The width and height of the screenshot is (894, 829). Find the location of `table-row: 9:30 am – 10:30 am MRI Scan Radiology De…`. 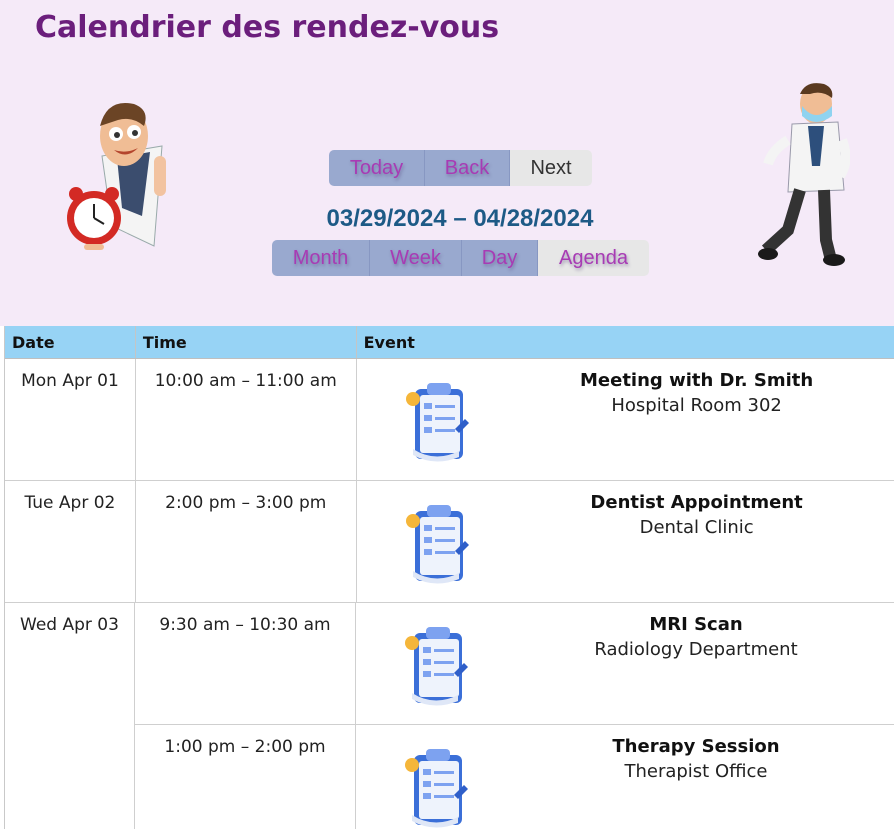

table-row: 9:30 am – 10:30 am MRI Scan Radiology De… is located at coordinates (514, 664).